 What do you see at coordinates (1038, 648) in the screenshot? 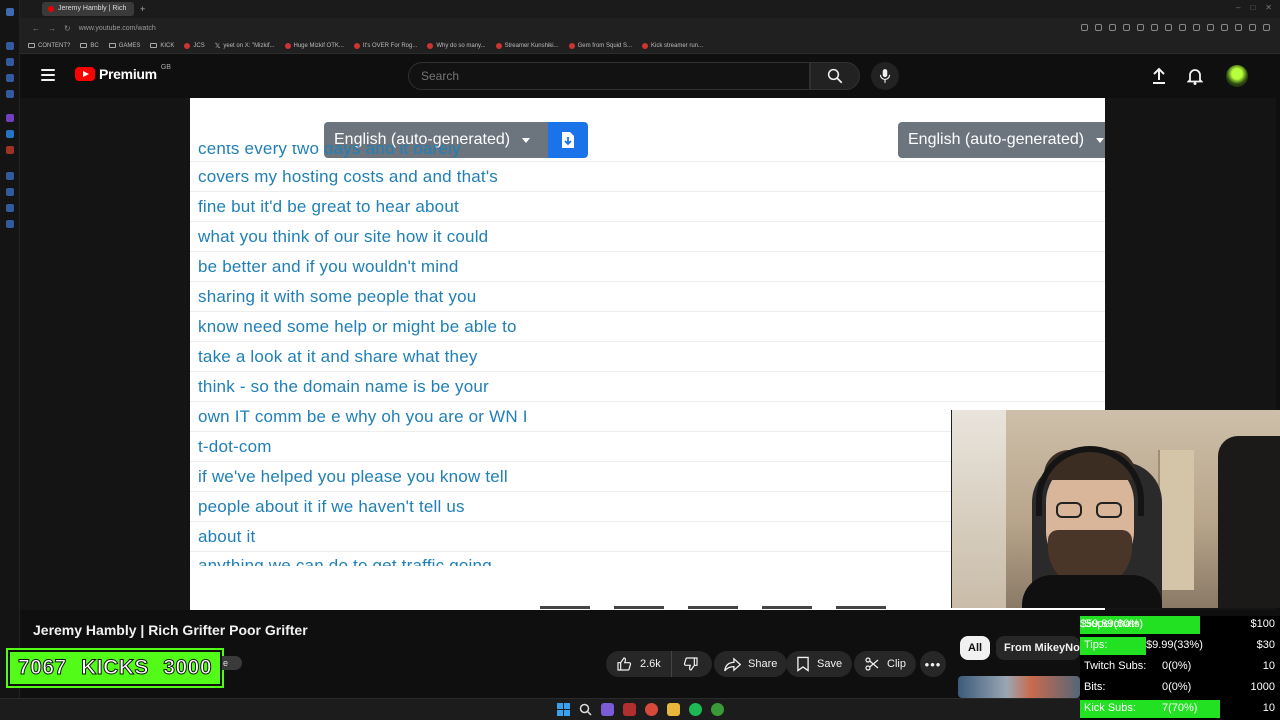
I see `chip-from-channel: From MikeyNoh` at bounding box center [1038, 648].